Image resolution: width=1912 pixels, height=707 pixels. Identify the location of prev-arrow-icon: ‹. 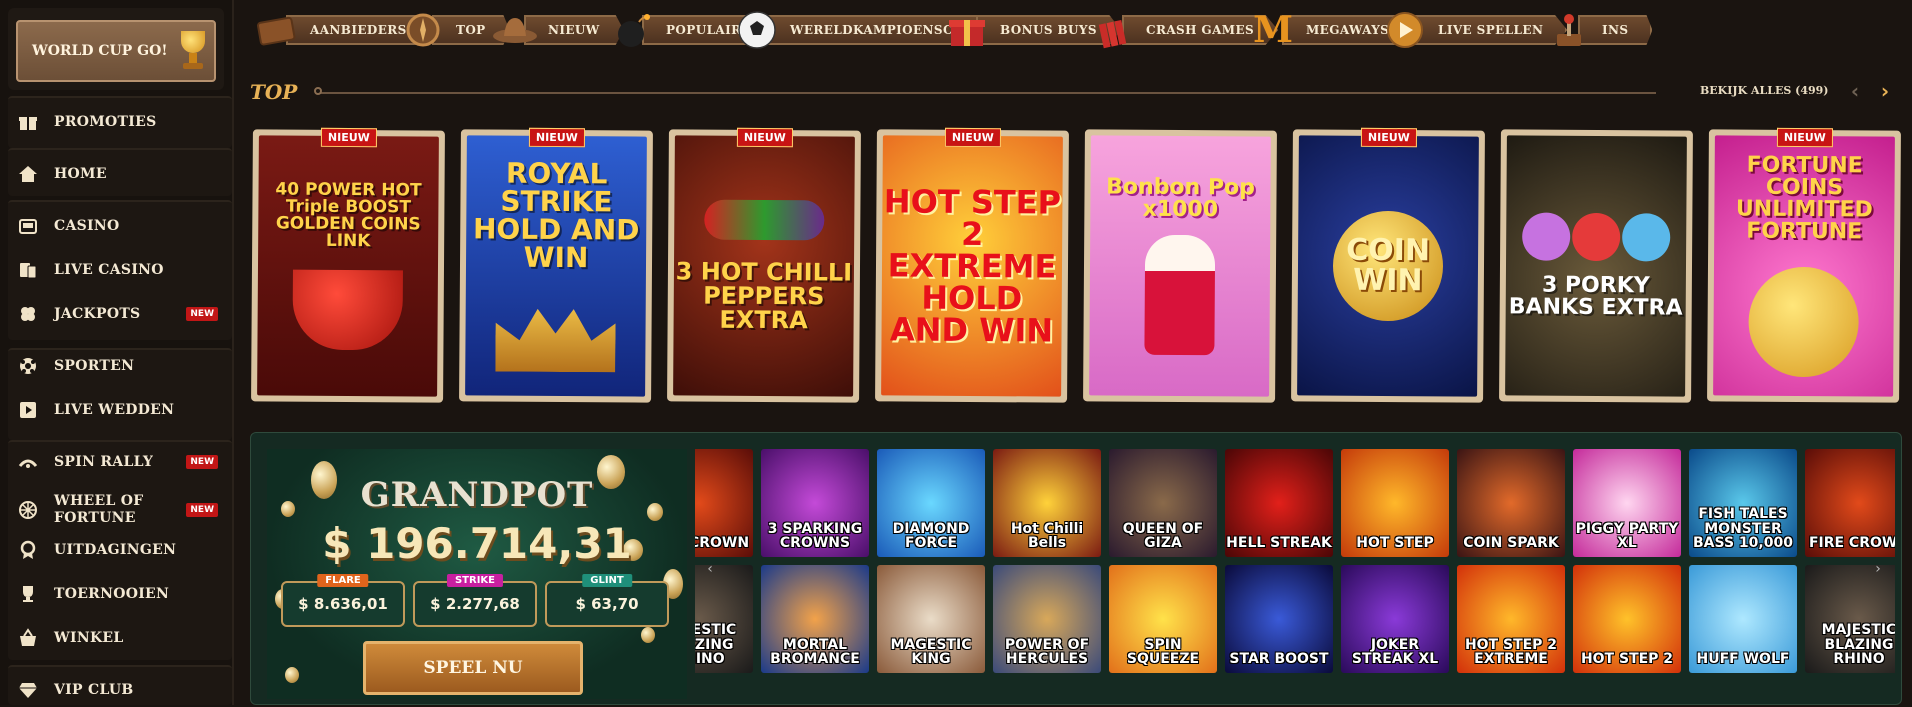
(1855, 91).